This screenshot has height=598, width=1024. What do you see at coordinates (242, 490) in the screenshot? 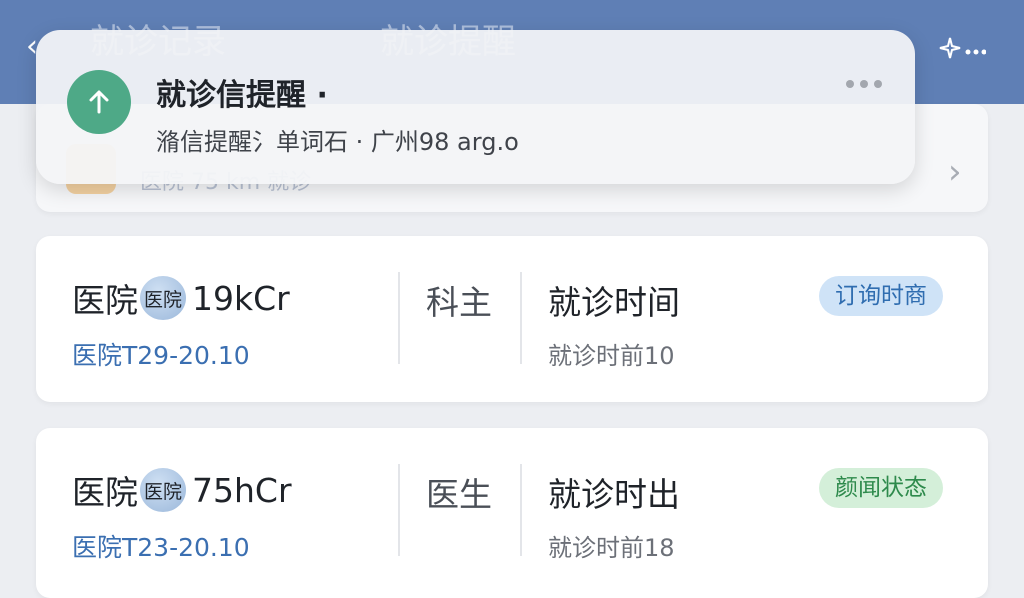
I see `hospital-code: 75hCr` at bounding box center [242, 490].